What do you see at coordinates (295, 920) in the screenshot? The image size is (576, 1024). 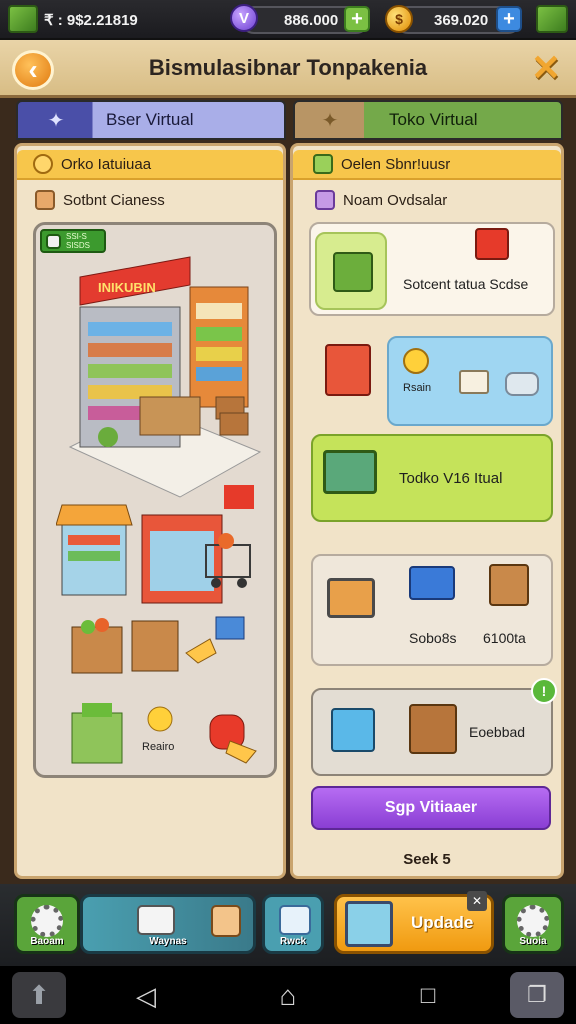 I see `scanner-icon` at bounding box center [295, 920].